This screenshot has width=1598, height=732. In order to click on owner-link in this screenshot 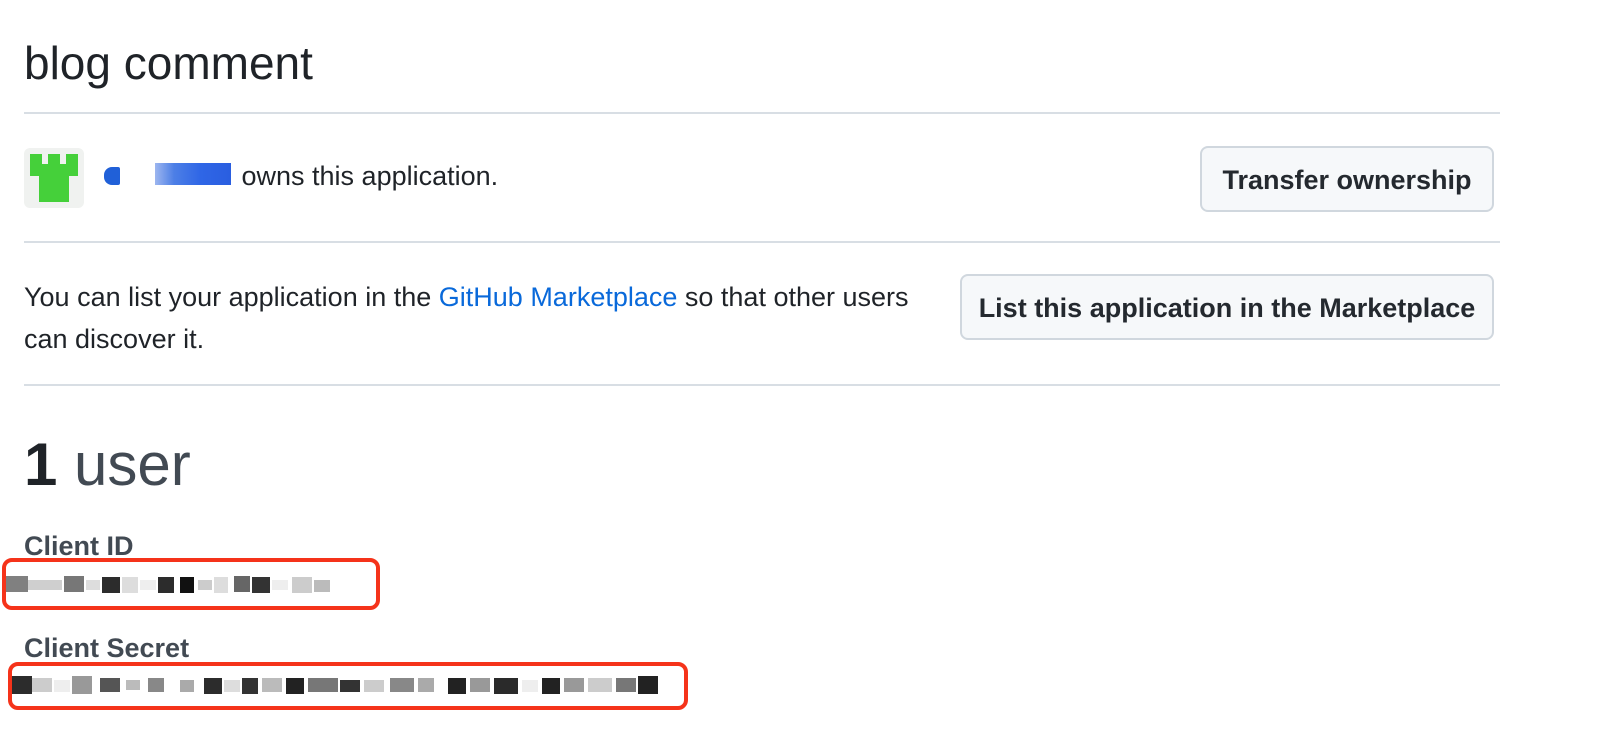, I will do `click(168, 175)`.